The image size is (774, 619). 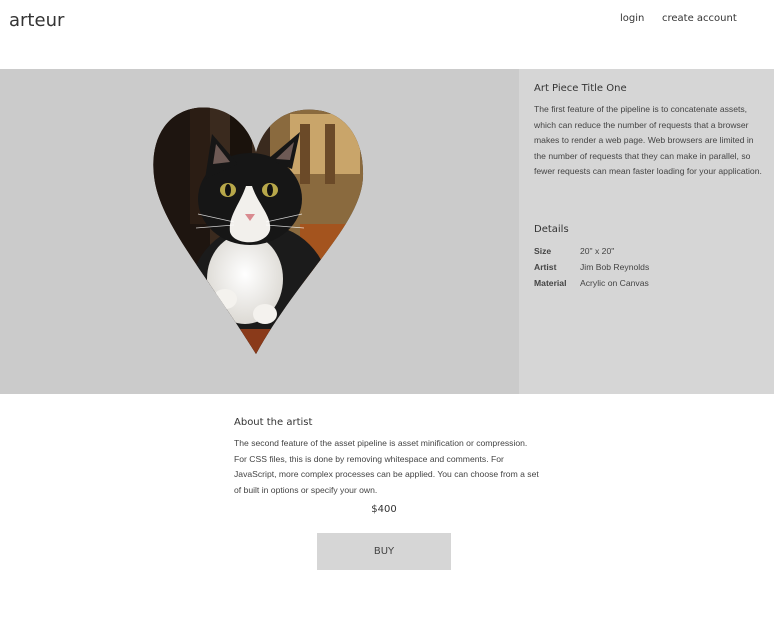 What do you see at coordinates (551, 229) in the screenshot?
I see `details-heading: Details` at bounding box center [551, 229].